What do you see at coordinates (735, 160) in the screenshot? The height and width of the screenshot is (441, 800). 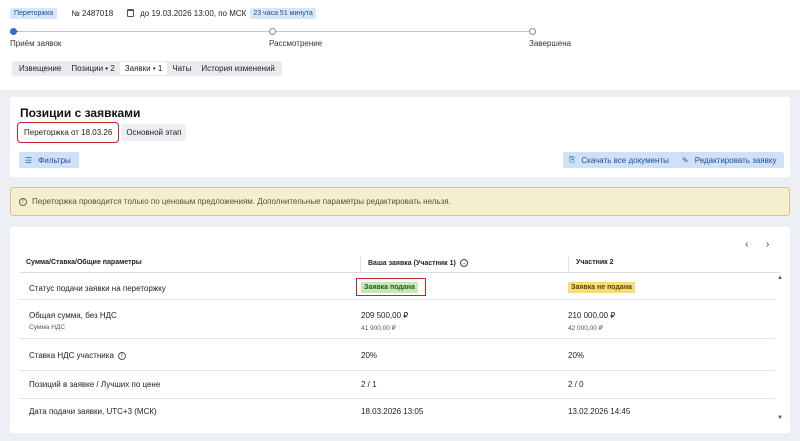 I see `edit-bid-label: Редактировать заявку` at bounding box center [735, 160].